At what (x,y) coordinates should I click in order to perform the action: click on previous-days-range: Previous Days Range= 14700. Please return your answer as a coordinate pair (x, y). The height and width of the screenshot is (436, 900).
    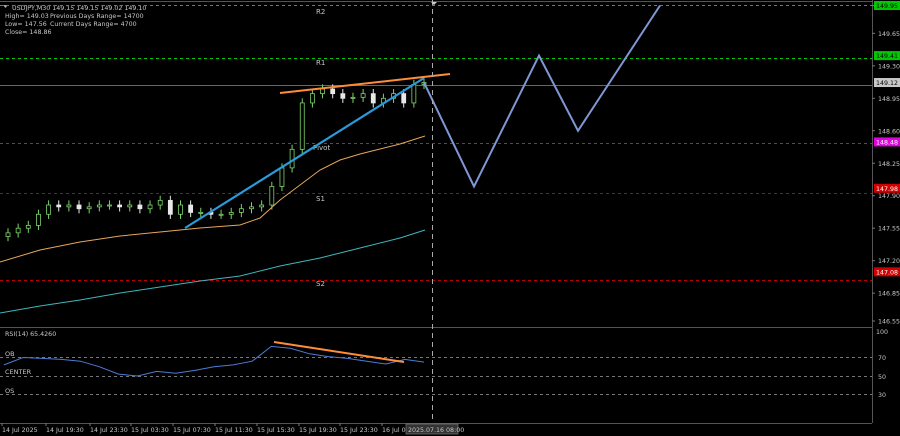
    Looking at the image, I should click on (97, 16).